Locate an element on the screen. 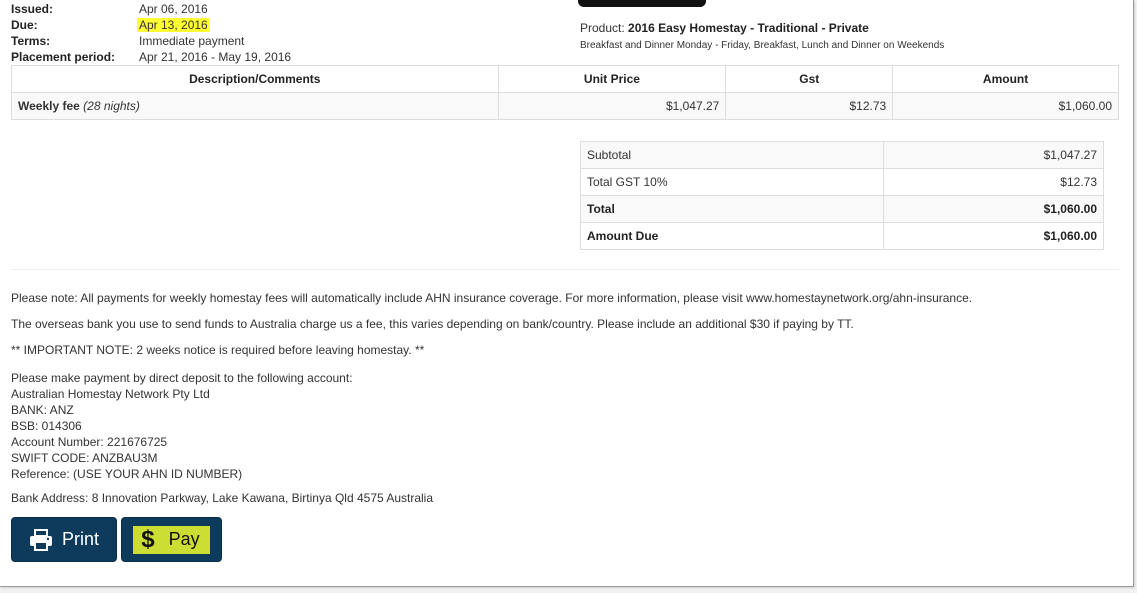 This screenshot has width=1137, height=593. bank-name: BANK: ANZ is located at coordinates (42, 410).